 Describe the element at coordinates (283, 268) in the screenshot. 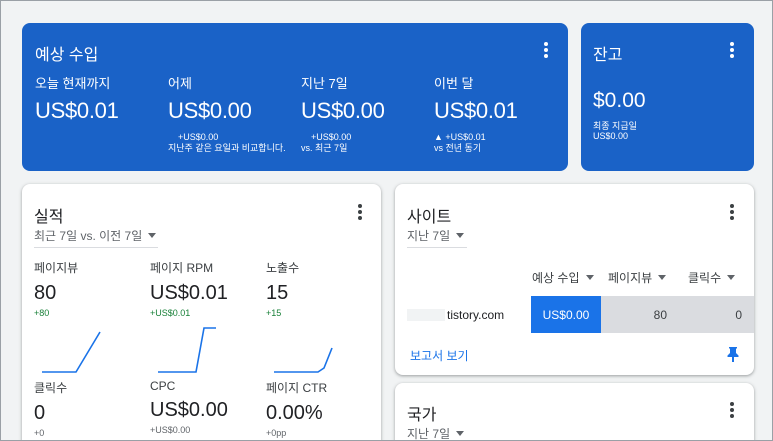

I see `metric-impressions-label: 노출수` at that location.